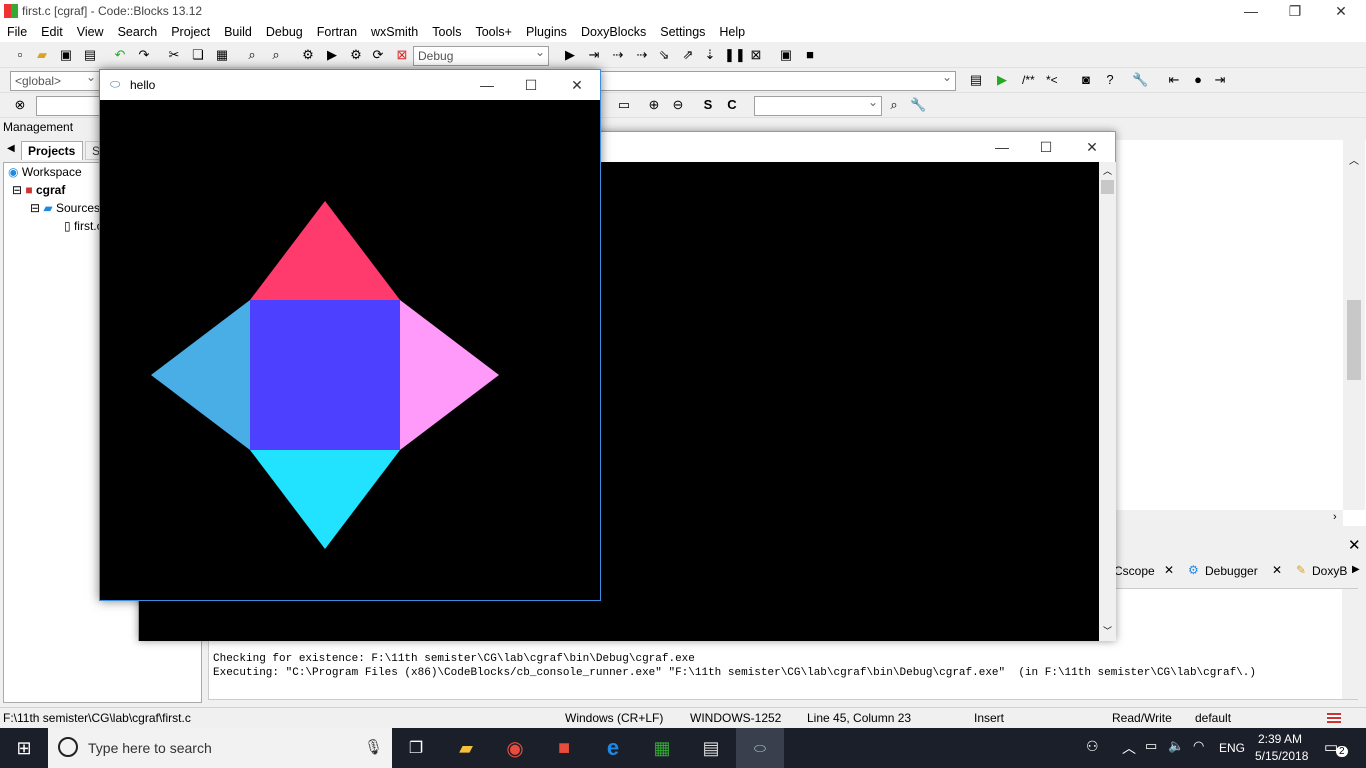 The image size is (1366, 768). What do you see at coordinates (446, 32) in the screenshot?
I see `menu-tools: Tools` at bounding box center [446, 32].